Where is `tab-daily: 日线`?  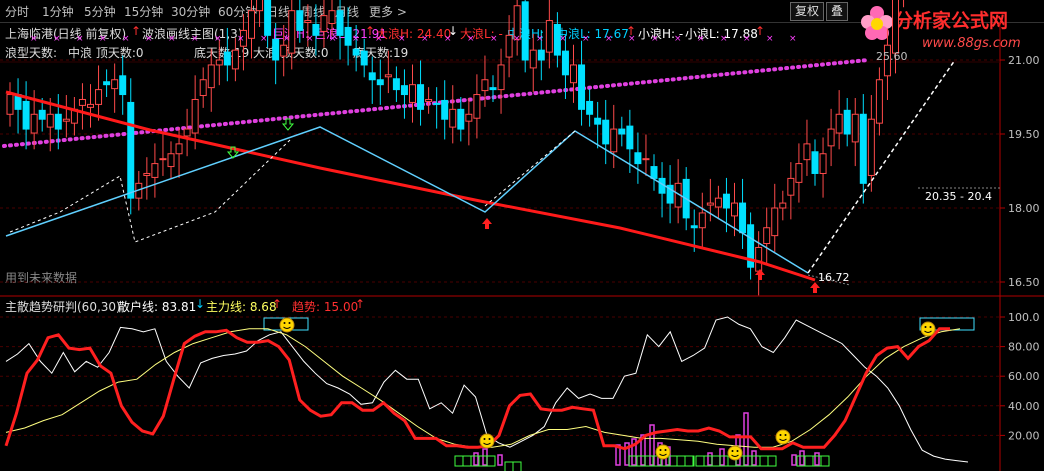 tab-daily: 日线 is located at coordinates (278, 11).